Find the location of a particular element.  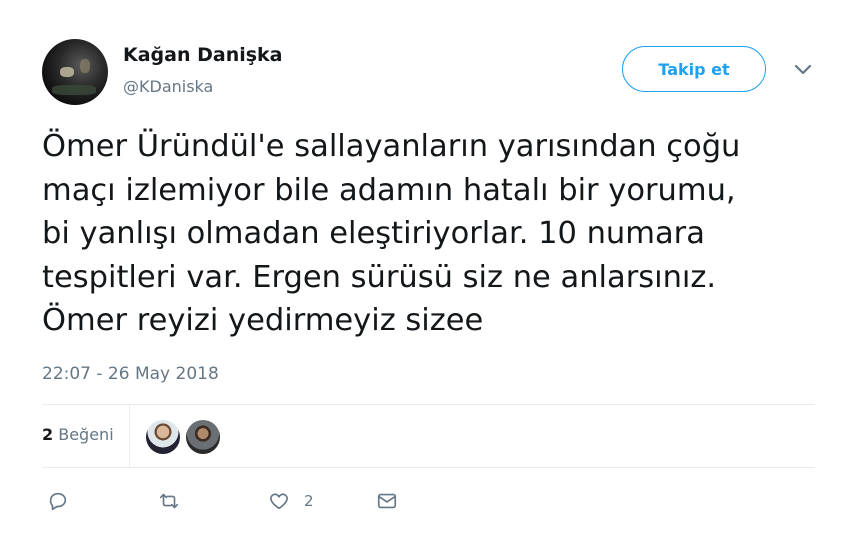

direct-message-button is located at coordinates (387, 501).